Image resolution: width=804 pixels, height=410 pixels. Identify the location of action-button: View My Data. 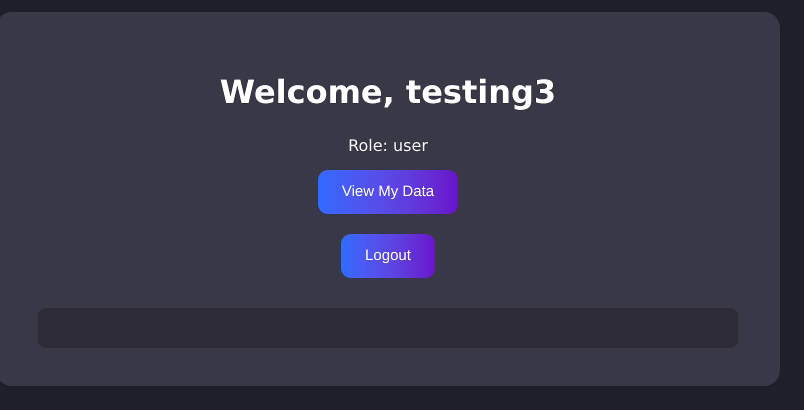
(388, 192).